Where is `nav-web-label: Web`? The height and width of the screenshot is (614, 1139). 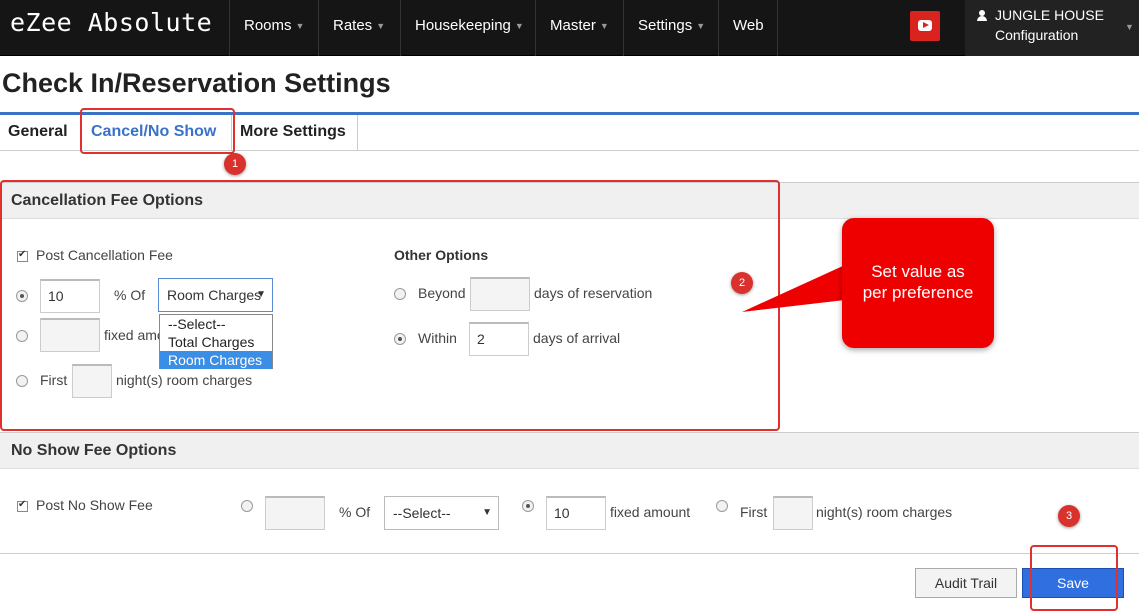 nav-web-label: Web is located at coordinates (748, 25).